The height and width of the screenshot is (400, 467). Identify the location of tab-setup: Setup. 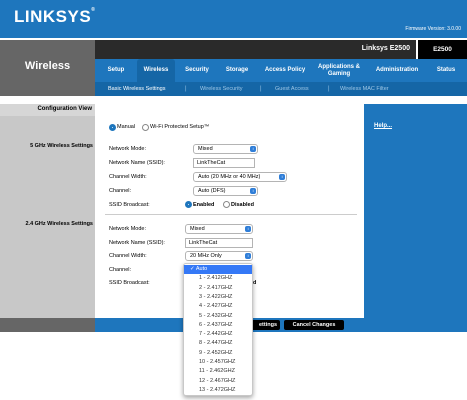
(116, 70).